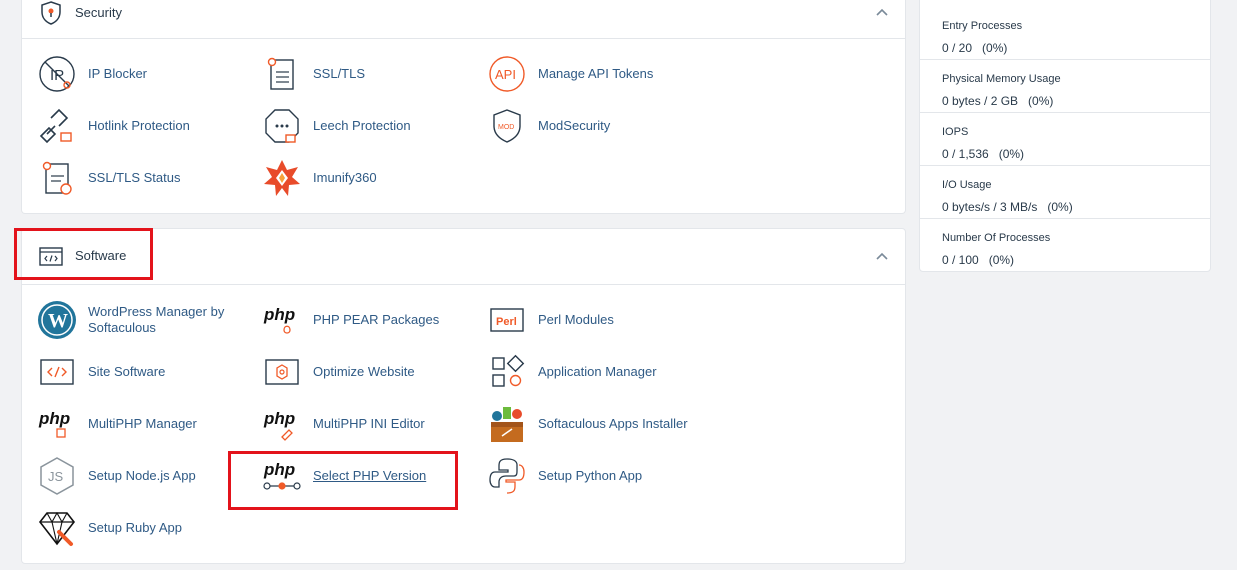 The height and width of the screenshot is (570, 1237). Describe the element at coordinates (282, 126) in the screenshot. I see `leech-protection-icon` at that location.